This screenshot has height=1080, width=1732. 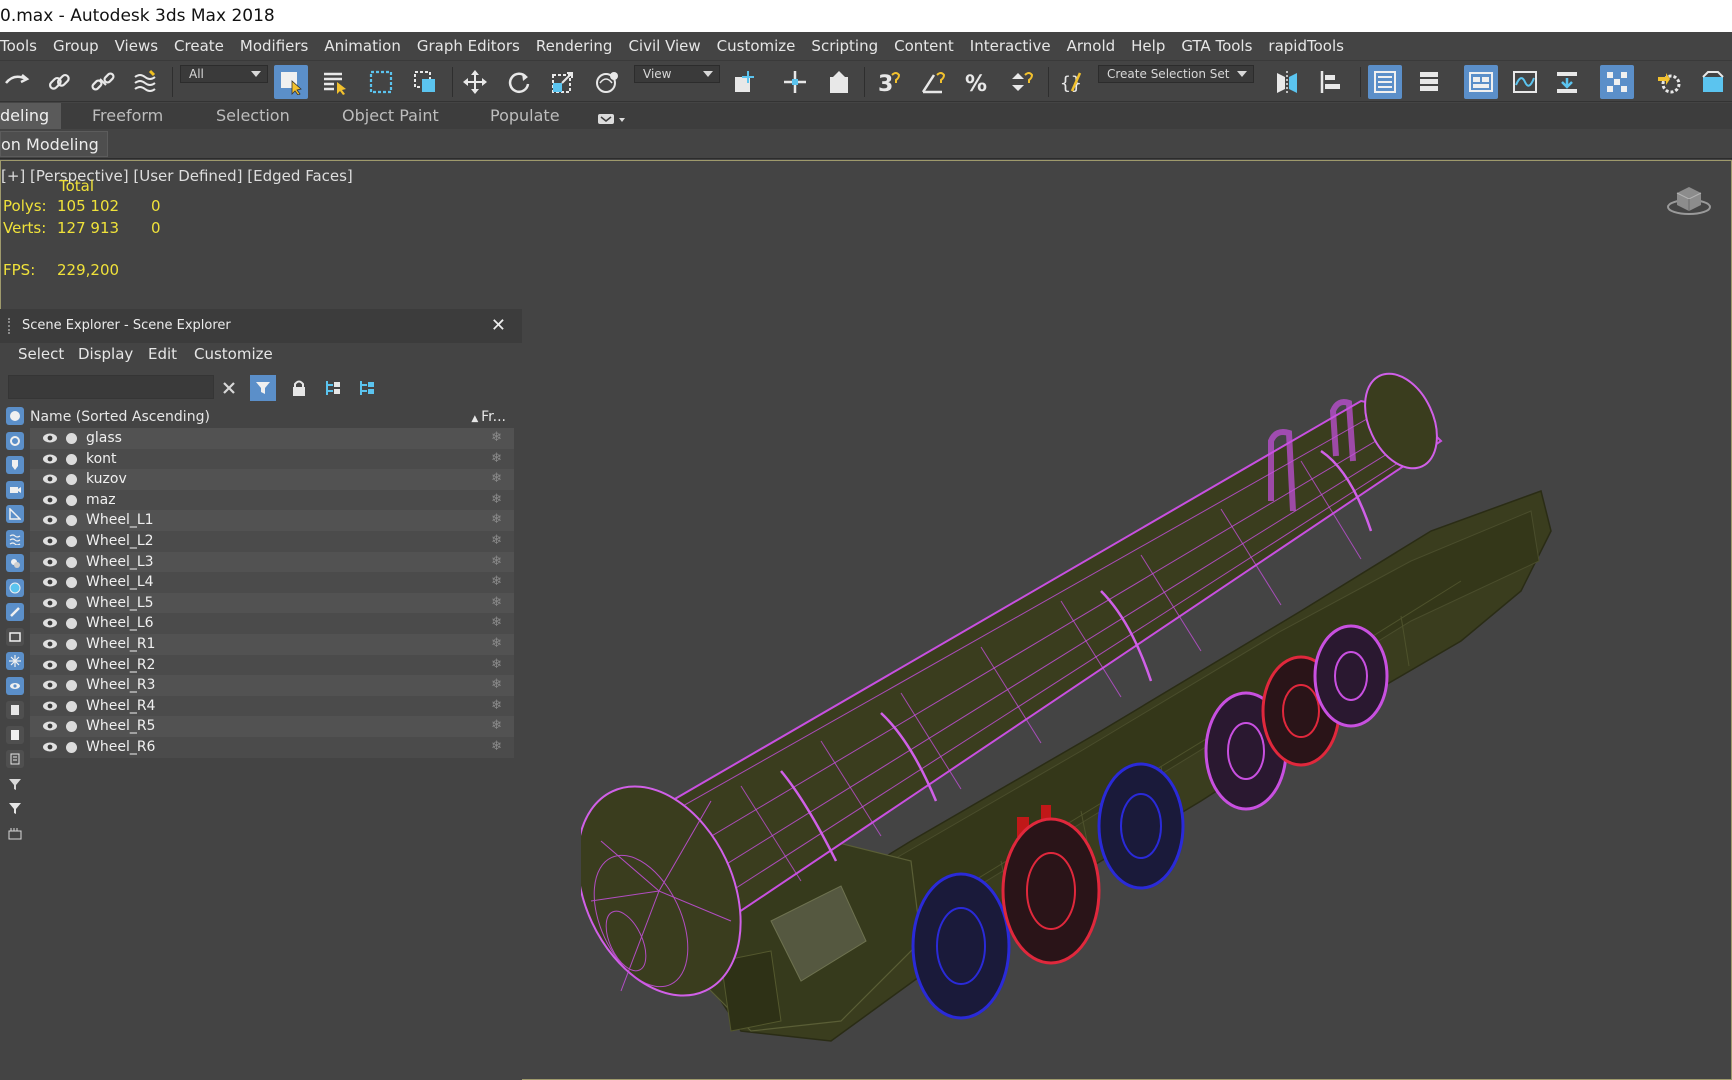 What do you see at coordinates (1287, 82) in the screenshot?
I see `mirror-icon` at bounding box center [1287, 82].